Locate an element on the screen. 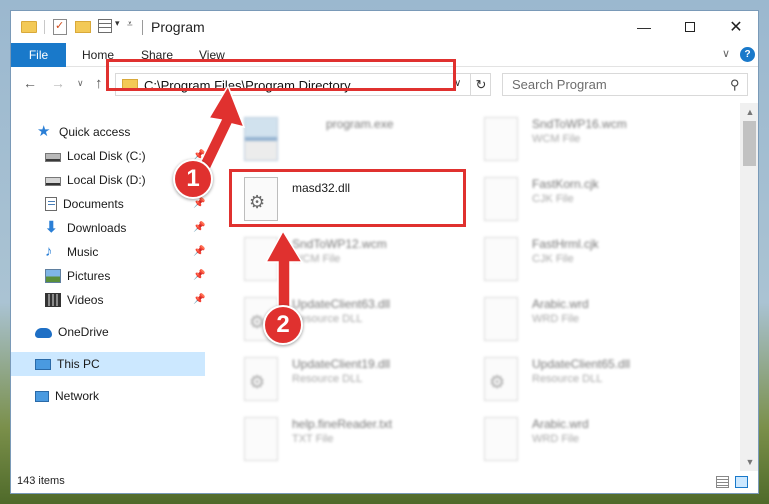  sidebar-item-label: Documents is located at coordinates (93, 204).